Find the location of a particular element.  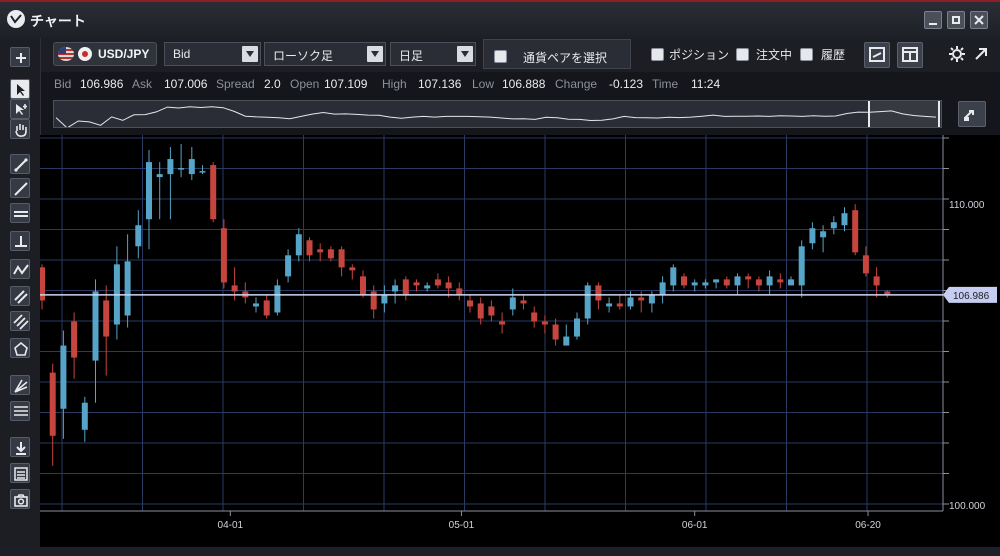

refresh-chart-button is located at coordinates (877, 55).